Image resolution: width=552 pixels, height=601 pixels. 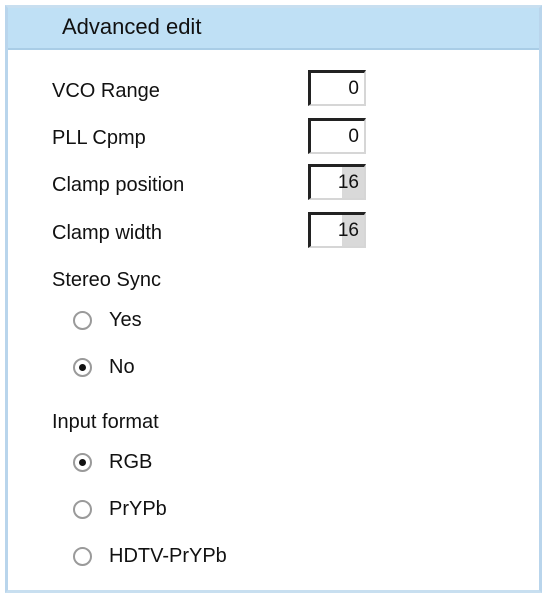 I want to click on clamp-position-label: Clamp position, so click(x=118, y=185).